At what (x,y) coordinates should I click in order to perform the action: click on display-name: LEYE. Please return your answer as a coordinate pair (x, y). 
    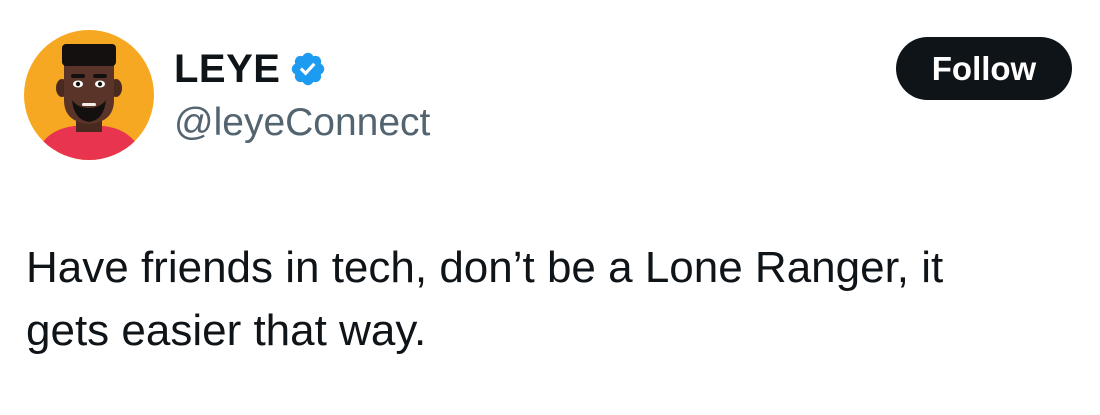
    Looking at the image, I should click on (227, 69).